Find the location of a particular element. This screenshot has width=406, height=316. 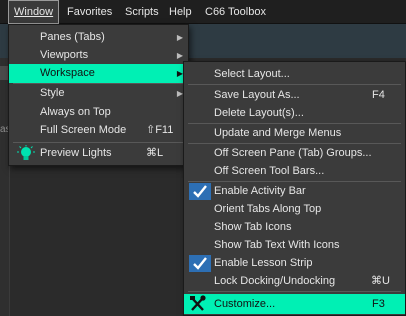

menu-item-label: Panes (Tabs) is located at coordinates (72, 37).